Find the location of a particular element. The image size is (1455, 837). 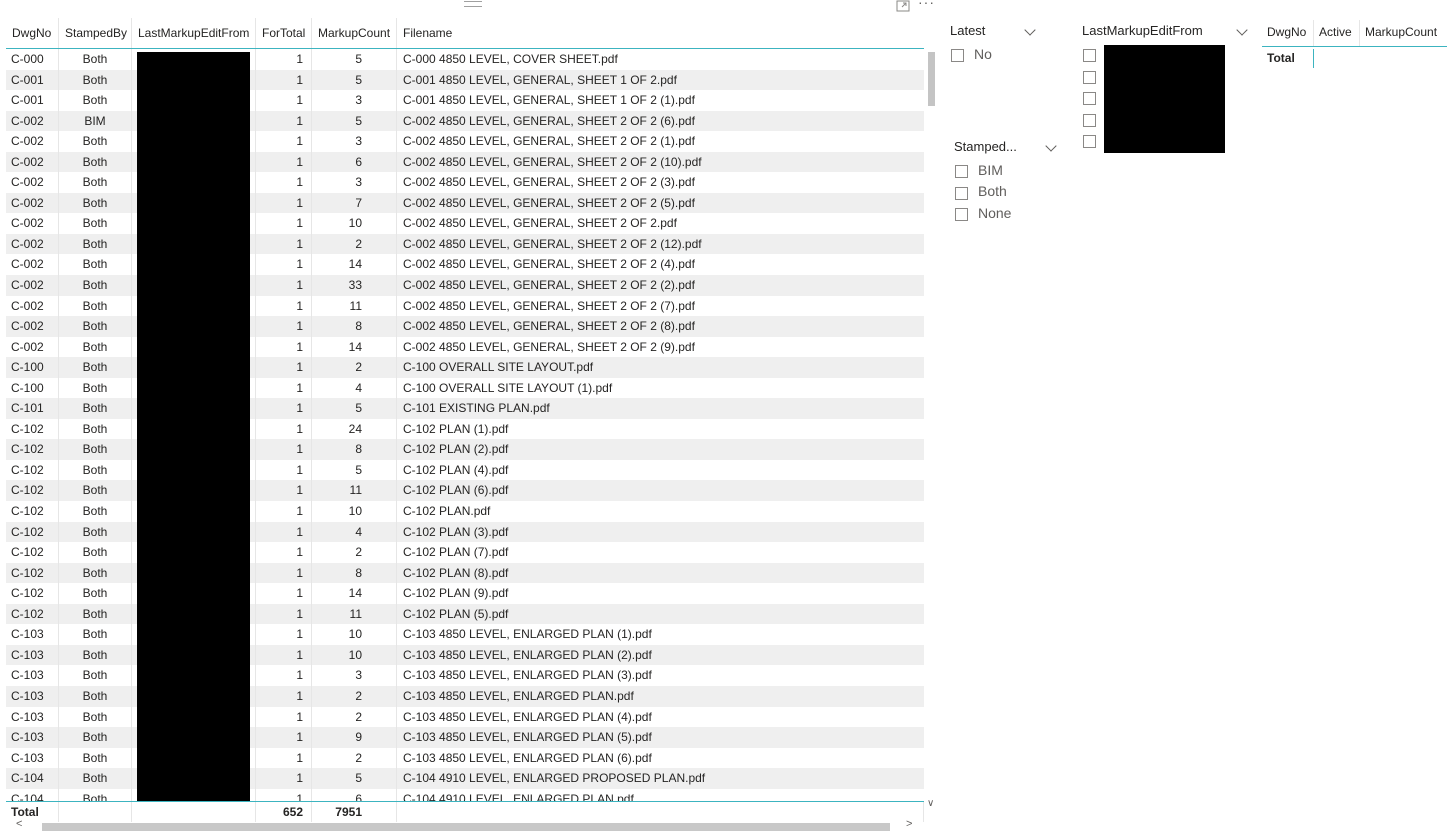

cell-markupcount: 11 is located at coordinates (354, 306).